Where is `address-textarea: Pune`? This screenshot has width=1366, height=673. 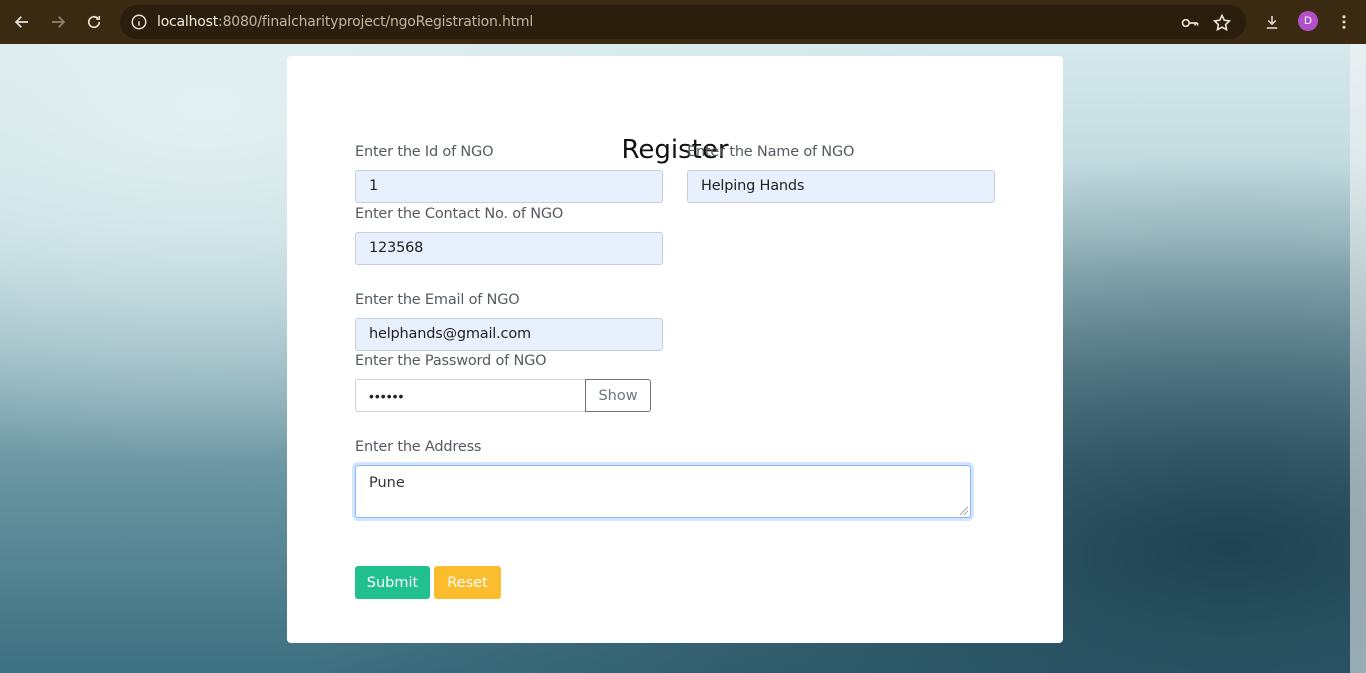 address-textarea: Pune is located at coordinates (663, 491).